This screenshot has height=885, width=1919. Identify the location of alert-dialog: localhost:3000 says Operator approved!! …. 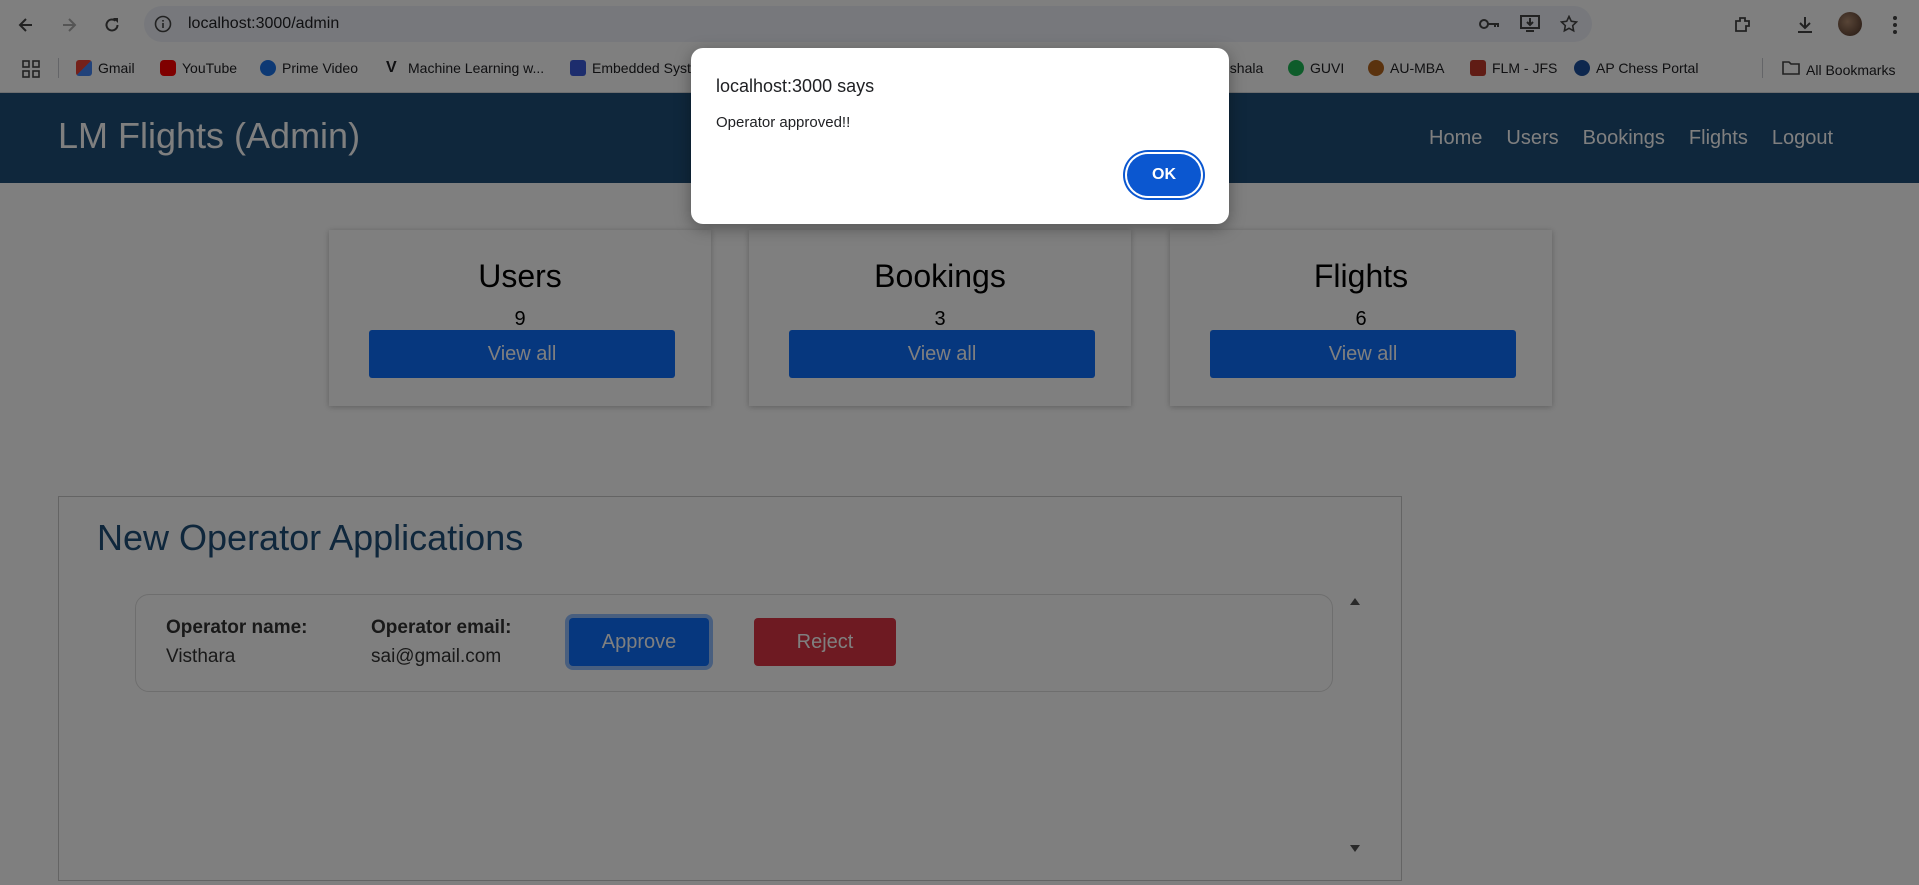
(960, 136).